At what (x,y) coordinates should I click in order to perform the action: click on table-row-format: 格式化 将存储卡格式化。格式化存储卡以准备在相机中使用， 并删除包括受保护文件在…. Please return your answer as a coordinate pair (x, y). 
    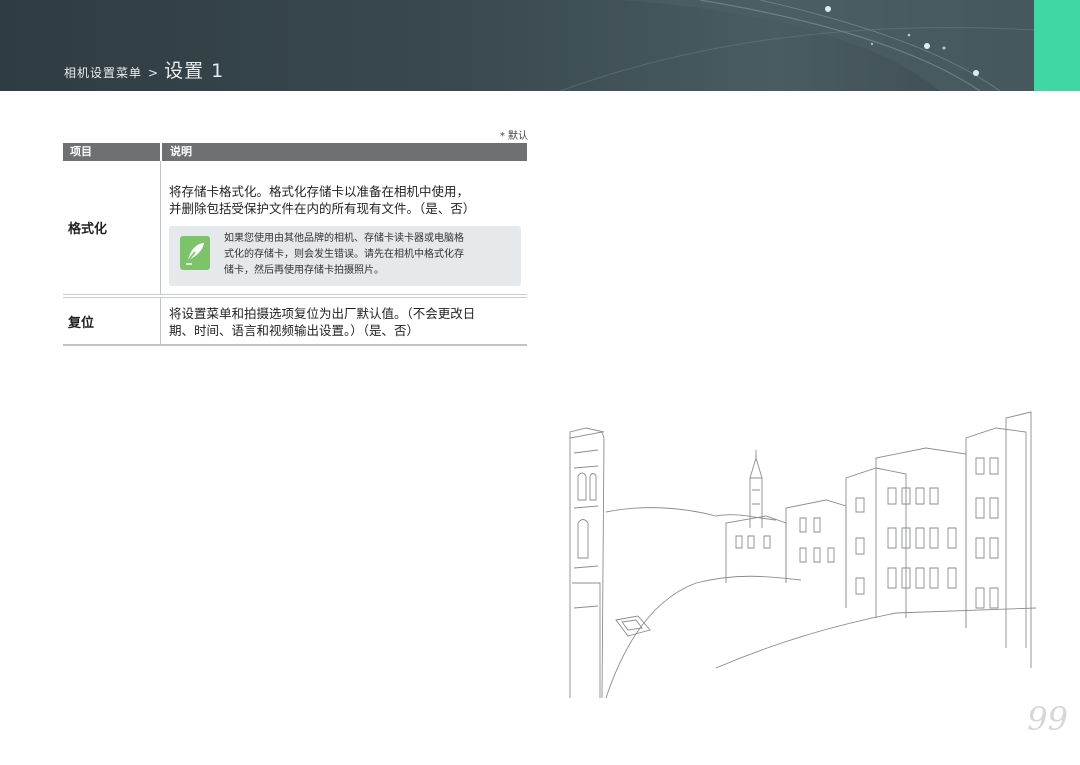
    Looking at the image, I should click on (295, 228).